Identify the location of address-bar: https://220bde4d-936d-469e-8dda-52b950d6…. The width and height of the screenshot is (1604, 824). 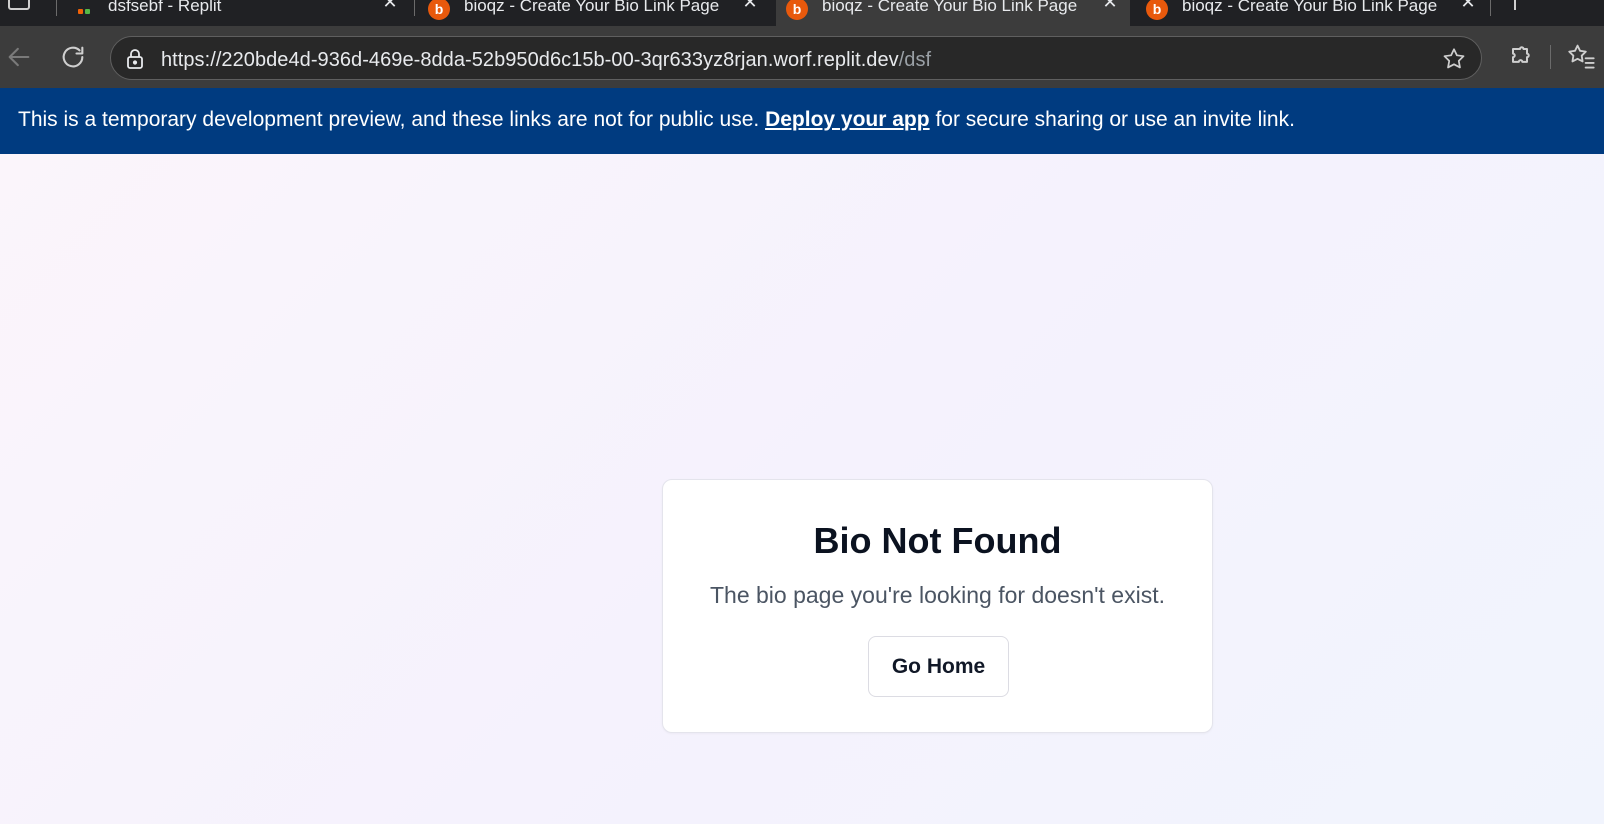
(796, 58).